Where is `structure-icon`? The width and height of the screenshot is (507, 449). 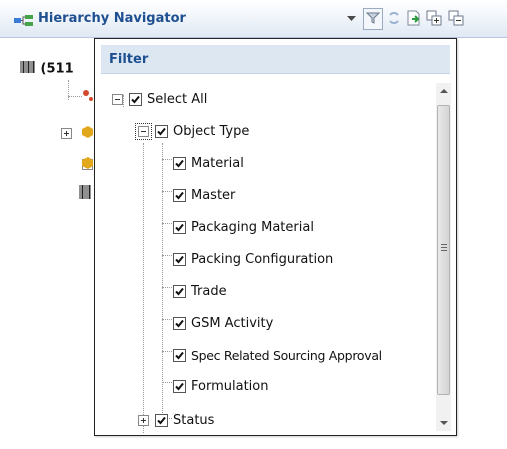 structure-icon is located at coordinates (88, 97).